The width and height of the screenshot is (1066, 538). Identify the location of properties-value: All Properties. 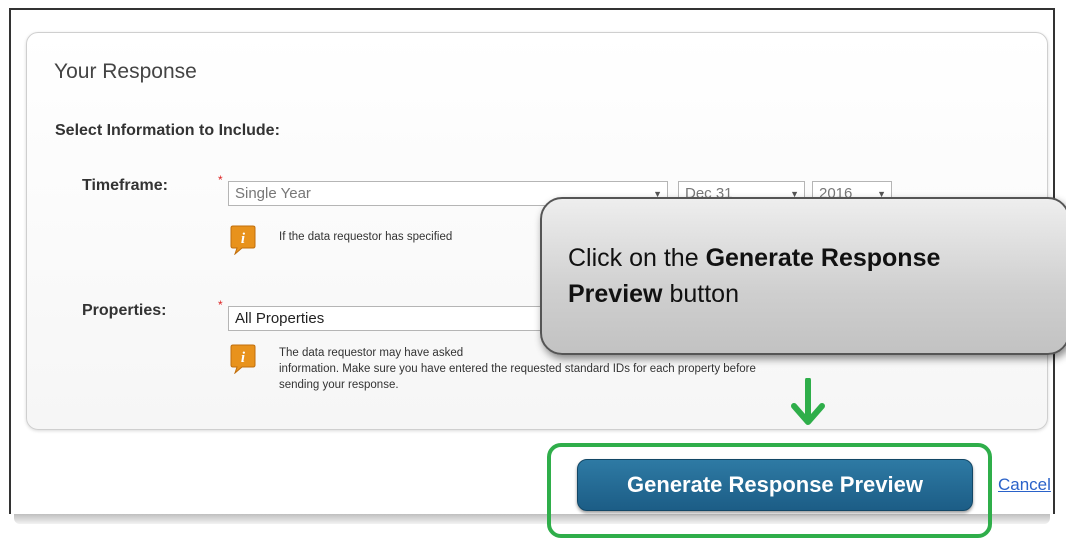
(280, 318).